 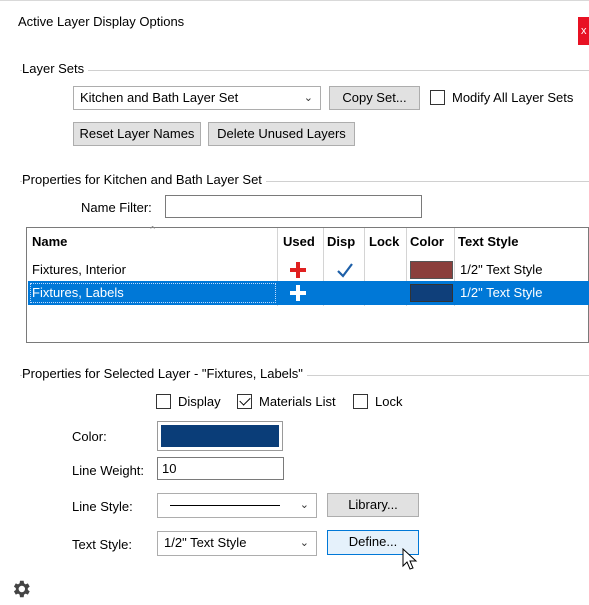 What do you see at coordinates (389, 401) in the screenshot?
I see `lock-label: Lock` at bounding box center [389, 401].